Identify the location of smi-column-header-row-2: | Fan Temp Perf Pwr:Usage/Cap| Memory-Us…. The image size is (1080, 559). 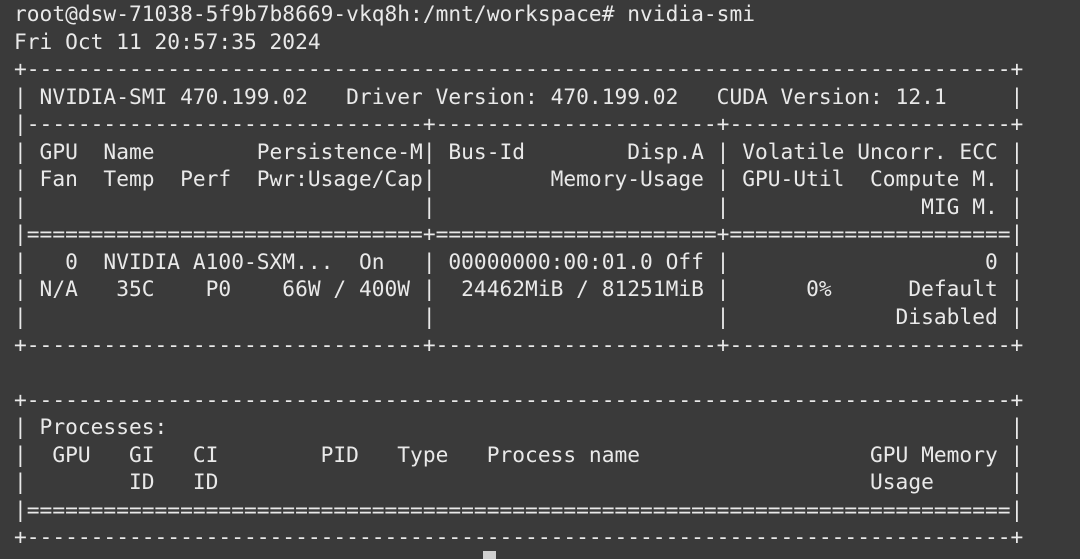
(519, 179).